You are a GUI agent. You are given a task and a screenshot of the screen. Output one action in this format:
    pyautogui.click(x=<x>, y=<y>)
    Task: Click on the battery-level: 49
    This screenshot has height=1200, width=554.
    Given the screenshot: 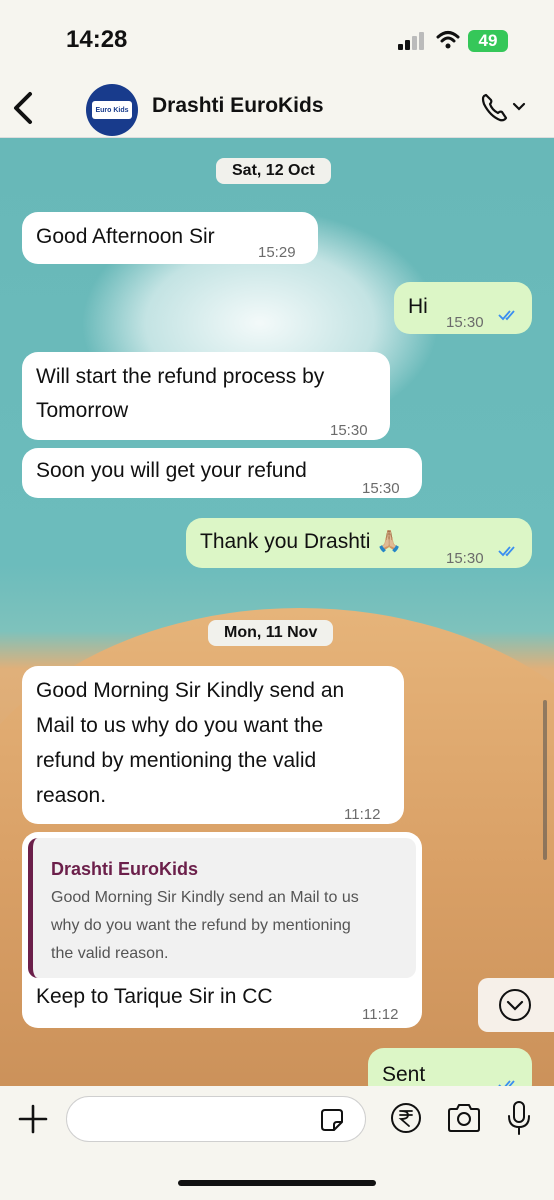 What is the action you would take?
    pyautogui.click(x=488, y=40)
    